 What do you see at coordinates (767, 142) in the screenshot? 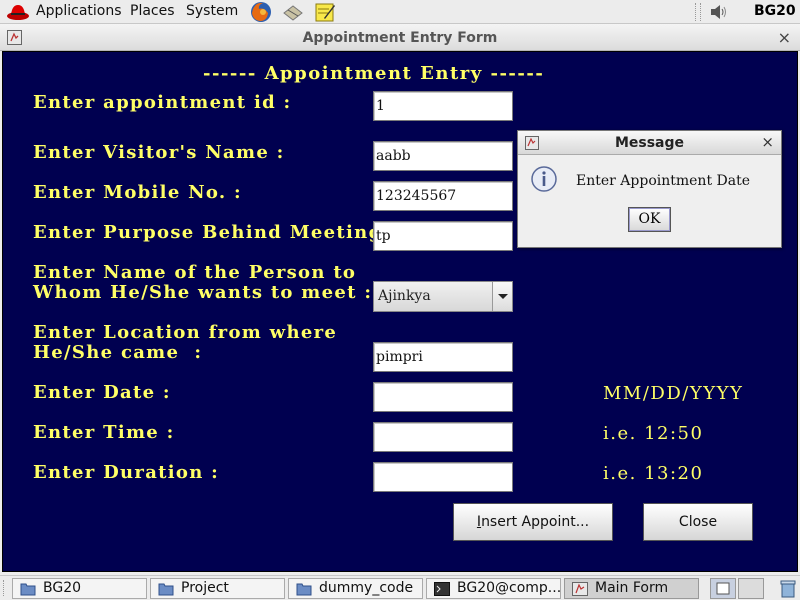
I see `dialog-close-icon: ×` at bounding box center [767, 142].